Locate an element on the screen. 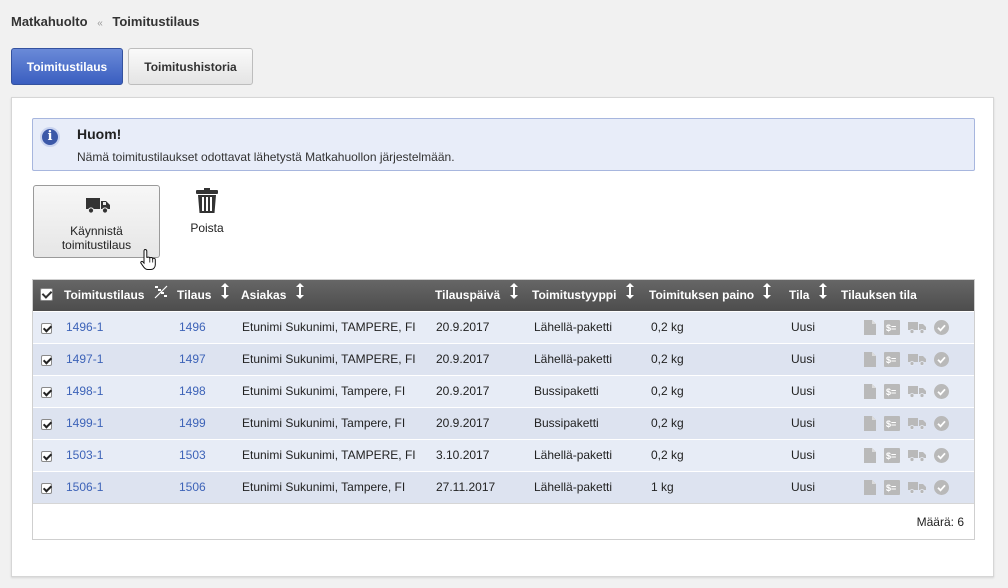  column-label: Tilauksen tila is located at coordinates (879, 295).